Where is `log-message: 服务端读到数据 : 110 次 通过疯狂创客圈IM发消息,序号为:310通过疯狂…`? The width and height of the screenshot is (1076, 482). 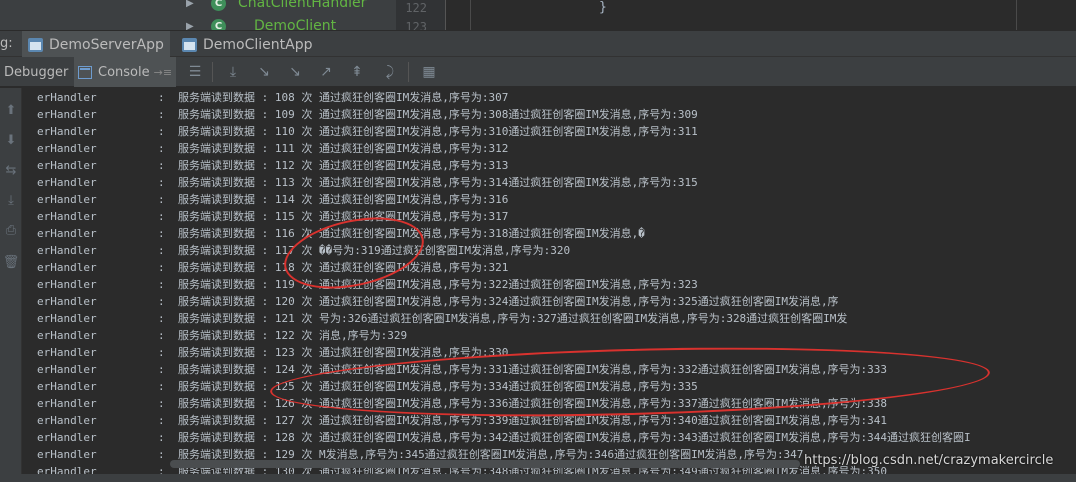
log-message: 服务端读到数据 : 110 次 通过疯狂创客圈IM发消息,序号为:310通过疯狂… is located at coordinates (438, 131).